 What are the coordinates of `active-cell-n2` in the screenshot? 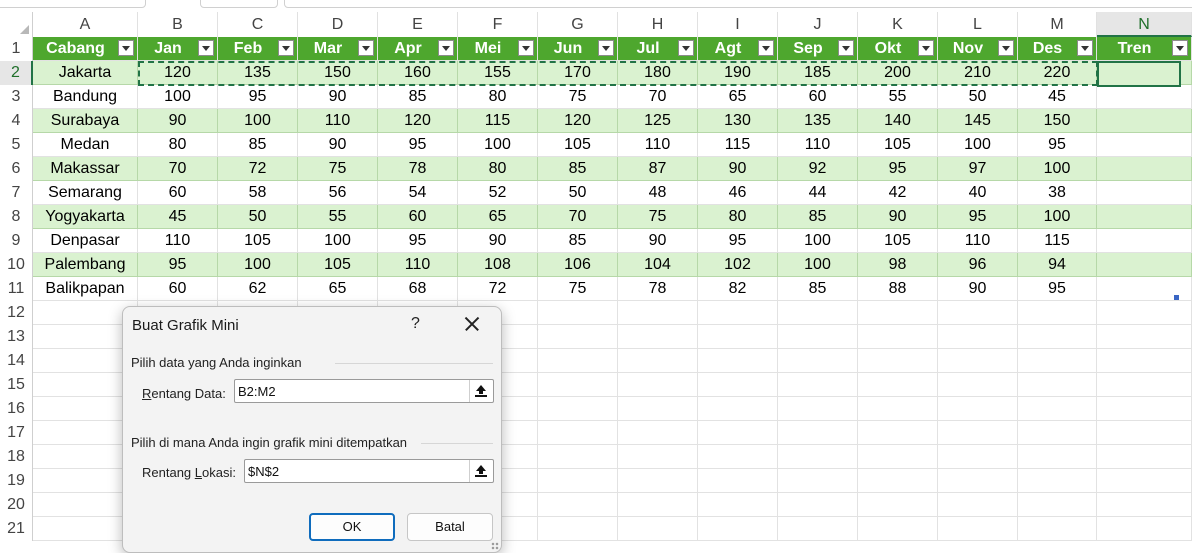 It's located at (1139, 74).